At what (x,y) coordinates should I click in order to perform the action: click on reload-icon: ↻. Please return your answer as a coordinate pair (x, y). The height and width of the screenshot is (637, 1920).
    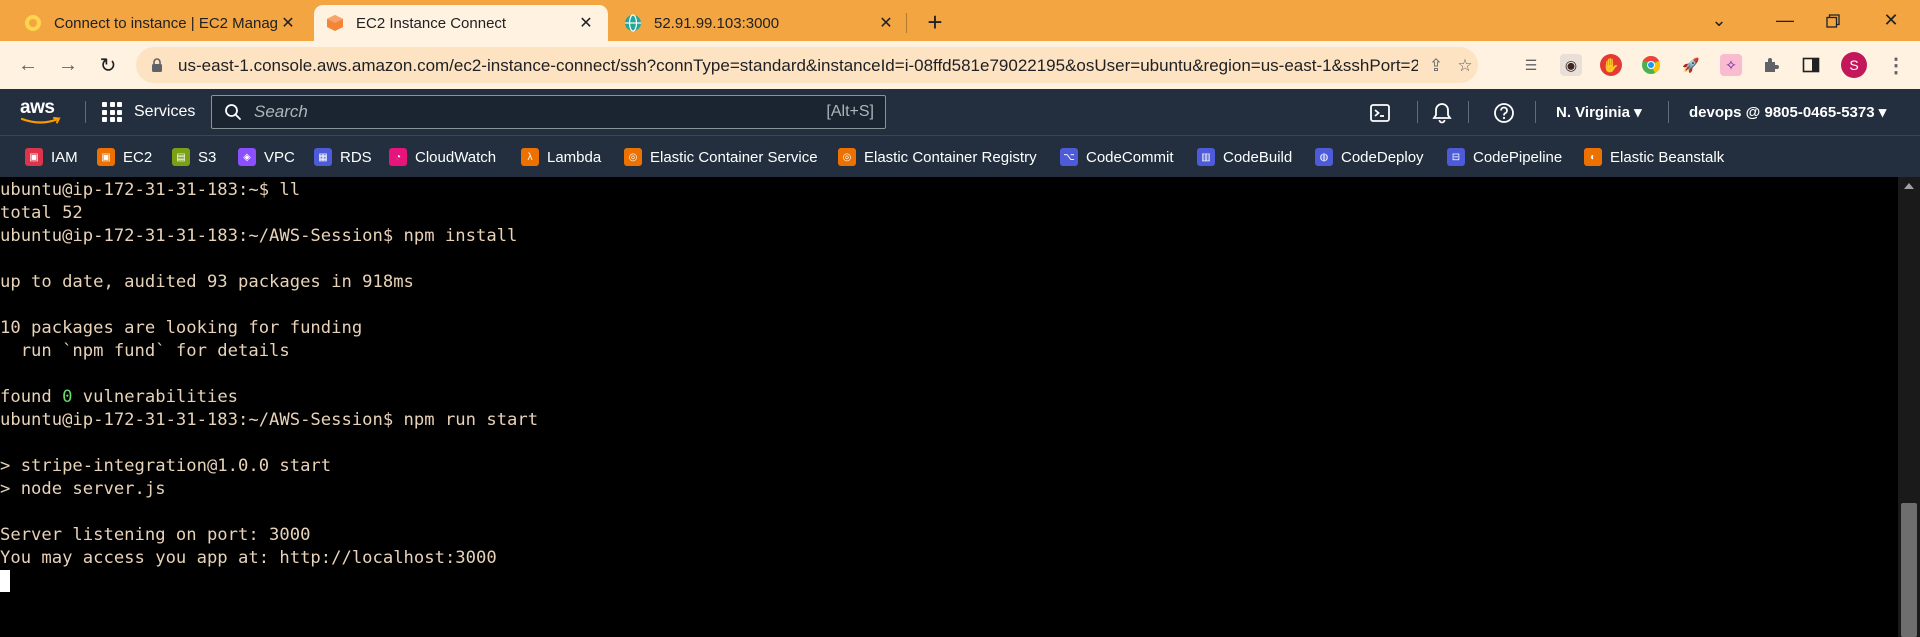
    Looking at the image, I should click on (108, 65).